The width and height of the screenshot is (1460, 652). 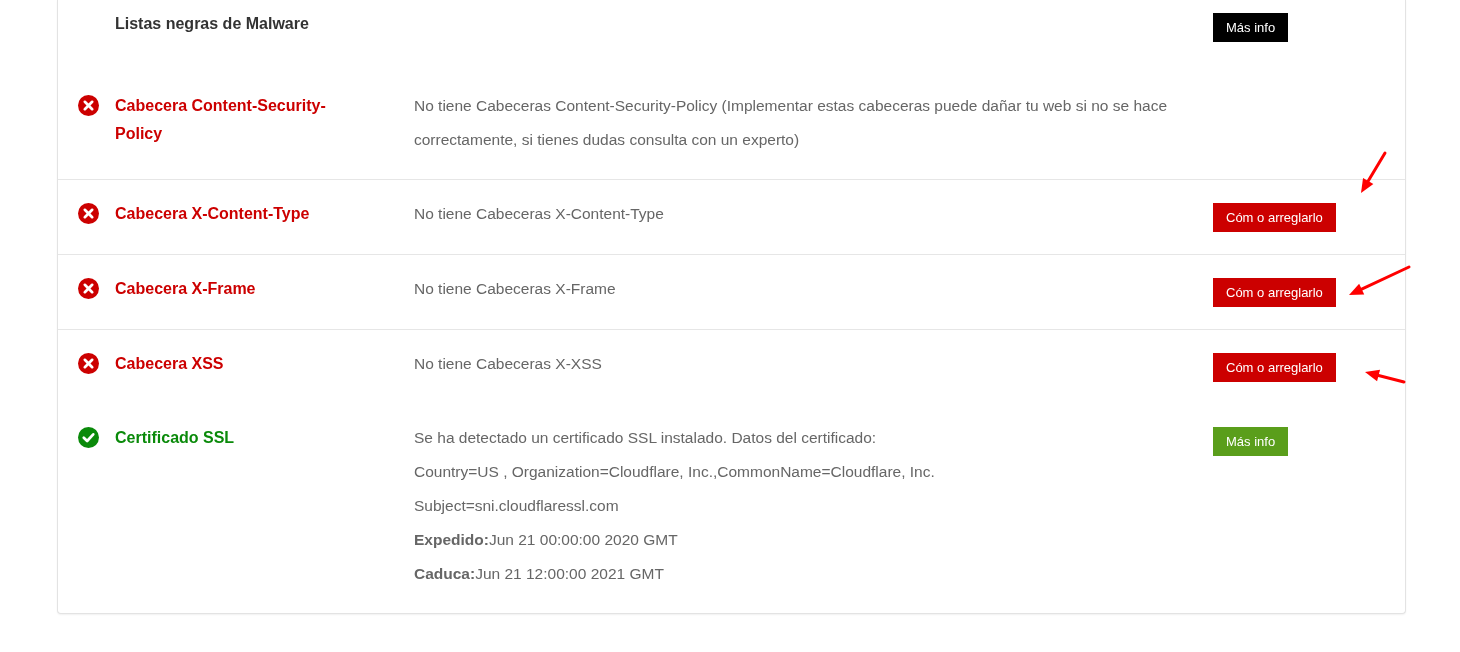 What do you see at coordinates (186, 289) in the screenshot?
I see `check-title: Cabecera X-Frame` at bounding box center [186, 289].